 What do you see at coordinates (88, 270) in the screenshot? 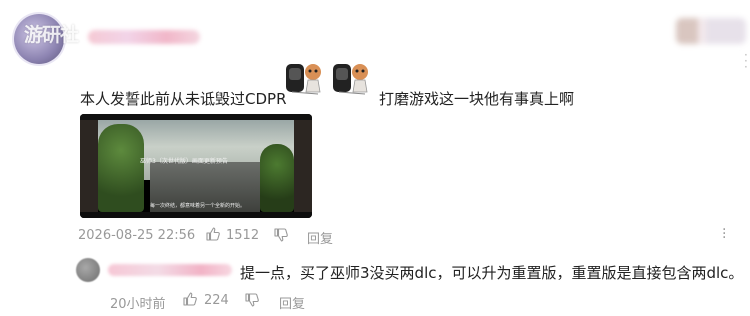
I see `reply-avatar` at bounding box center [88, 270].